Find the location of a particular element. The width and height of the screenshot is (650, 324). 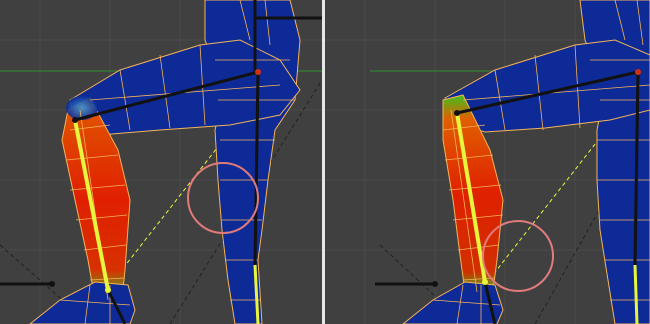

thigh-mesh is located at coordinates (547, 86).